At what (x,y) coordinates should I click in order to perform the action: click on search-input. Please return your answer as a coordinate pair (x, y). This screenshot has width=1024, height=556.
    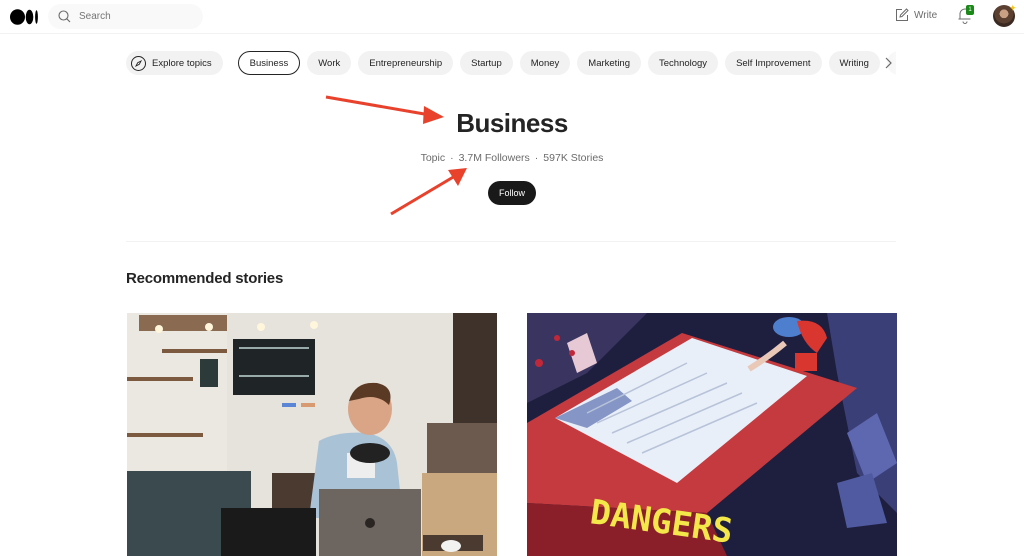
    Looking at the image, I should click on (134, 16).